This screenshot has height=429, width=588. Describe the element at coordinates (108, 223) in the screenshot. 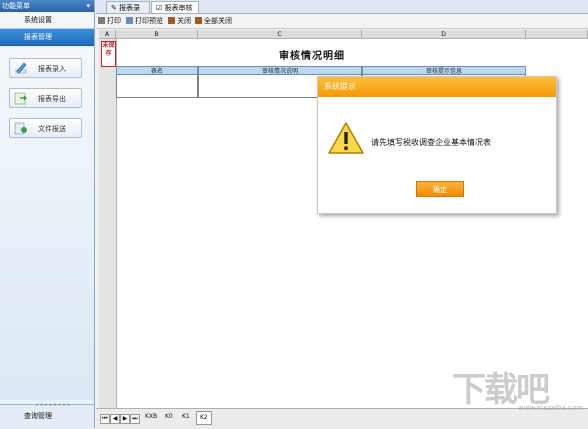

I see `row-gutter` at that location.